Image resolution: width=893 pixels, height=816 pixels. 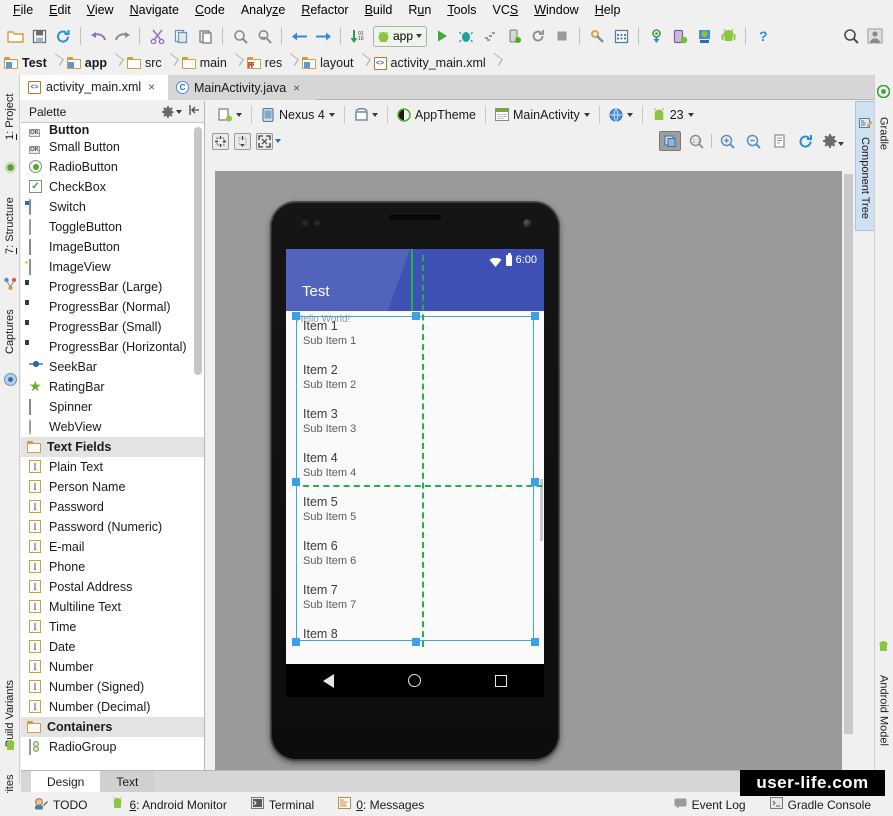 I want to click on device-screen: 6:00 Test Hello World! Item 1 Sub Item 1, so click(x=415, y=456).